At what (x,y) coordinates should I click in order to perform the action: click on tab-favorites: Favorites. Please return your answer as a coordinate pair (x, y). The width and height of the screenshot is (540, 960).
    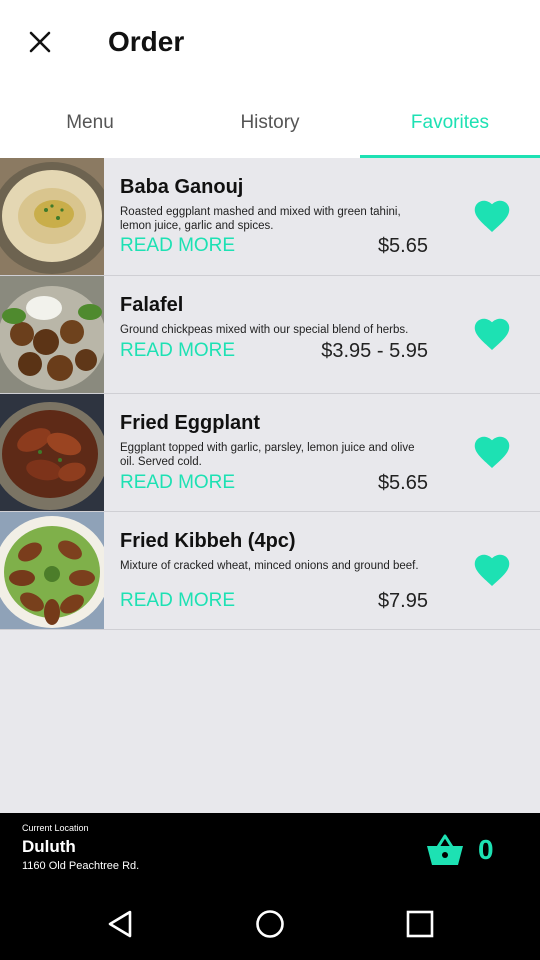
    Looking at the image, I should click on (450, 129).